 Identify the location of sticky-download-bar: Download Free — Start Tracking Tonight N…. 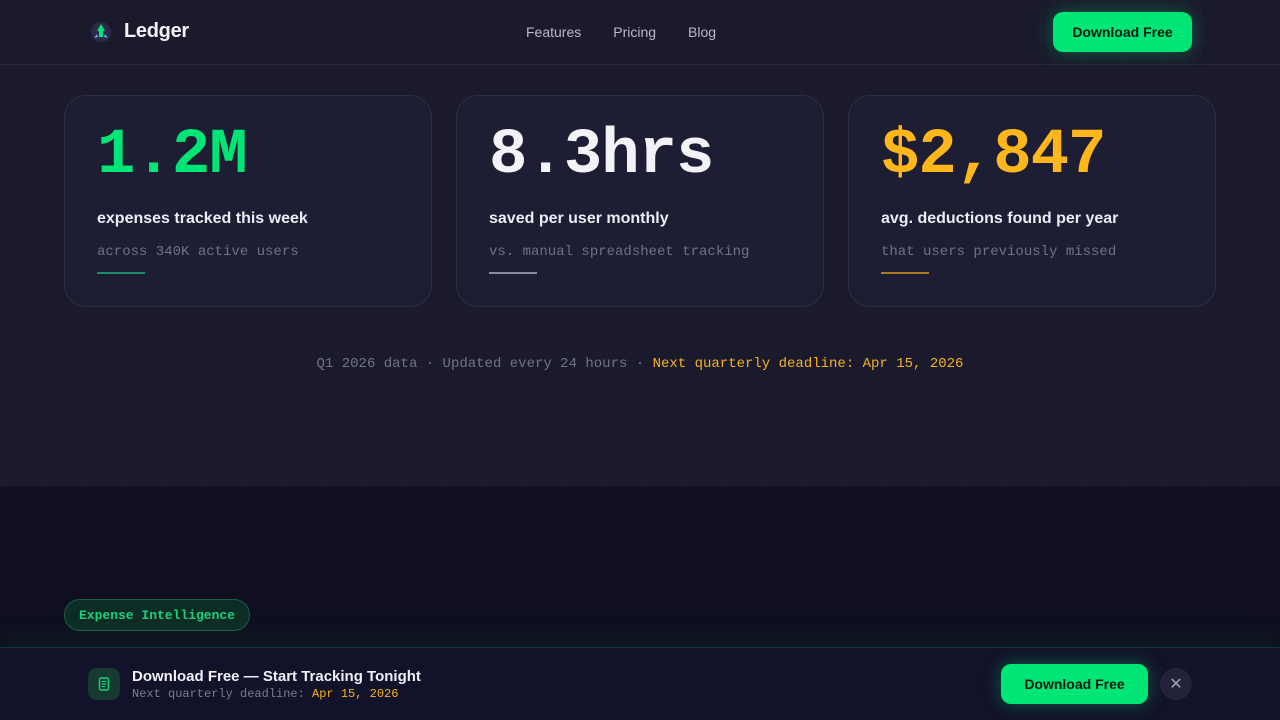
(640, 683).